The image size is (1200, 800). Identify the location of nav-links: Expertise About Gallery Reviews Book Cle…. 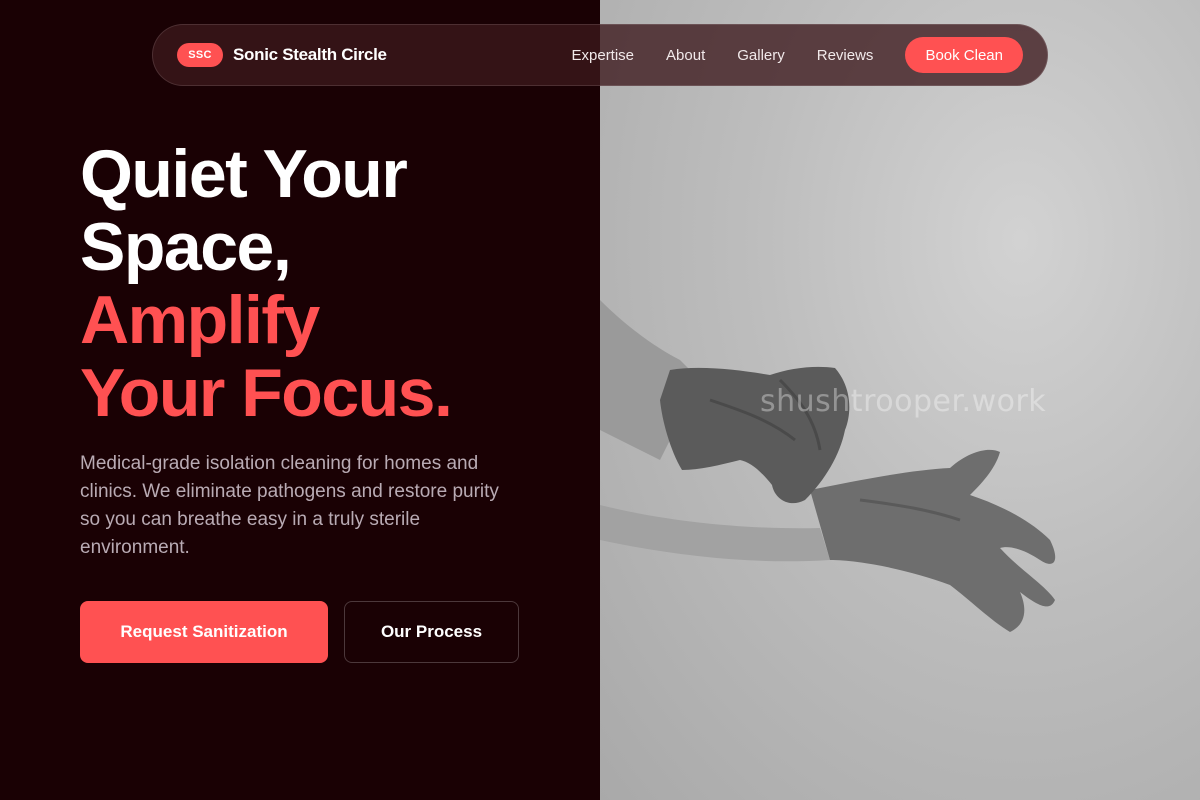
(797, 55).